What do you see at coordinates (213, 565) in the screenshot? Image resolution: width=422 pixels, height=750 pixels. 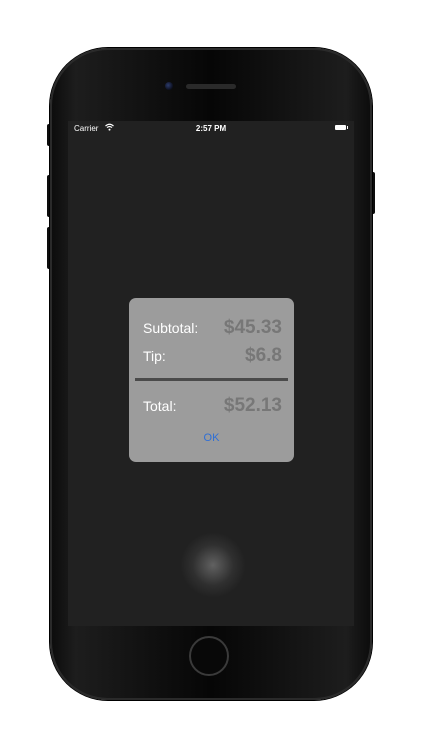 I see `touch-glow` at bounding box center [213, 565].